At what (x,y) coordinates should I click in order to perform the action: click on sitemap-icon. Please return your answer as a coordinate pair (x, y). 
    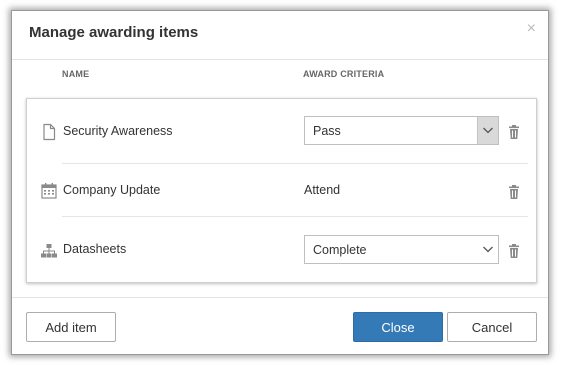
    Looking at the image, I should click on (49, 251).